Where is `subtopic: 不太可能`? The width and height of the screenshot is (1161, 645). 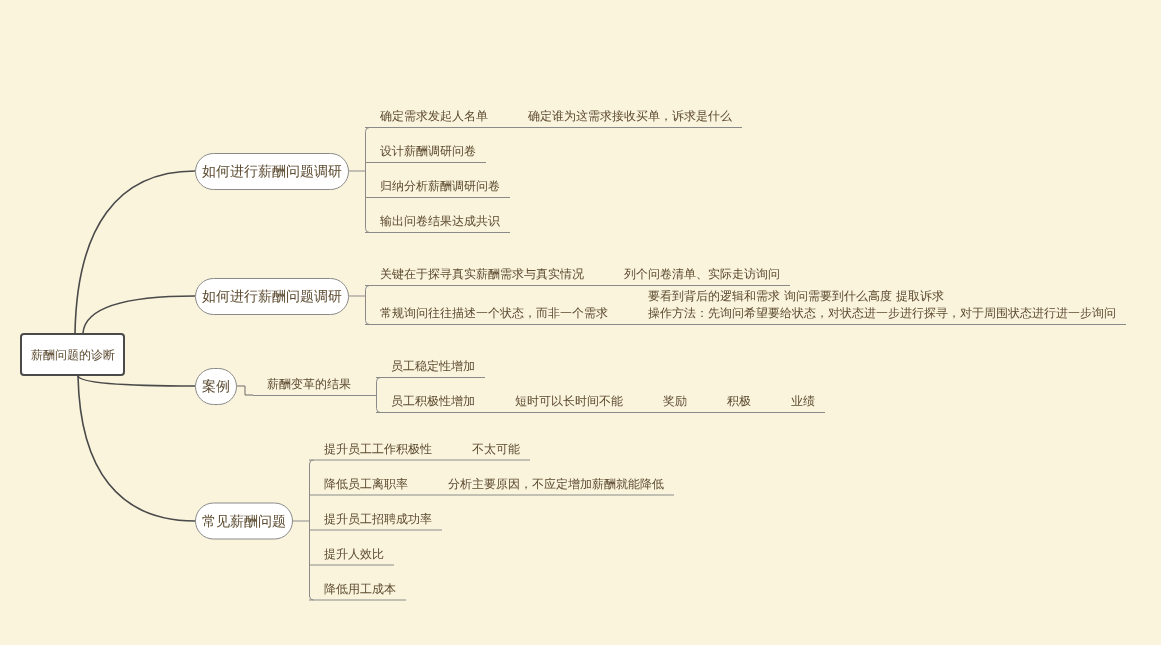 subtopic: 不太可能 is located at coordinates (486, 443).